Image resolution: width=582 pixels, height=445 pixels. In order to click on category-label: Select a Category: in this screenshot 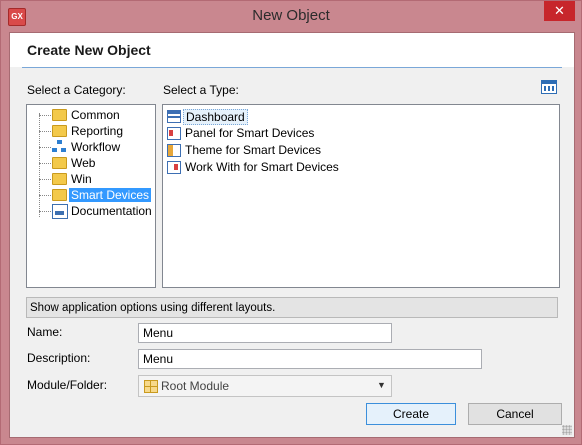, I will do `click(76, 90)`.